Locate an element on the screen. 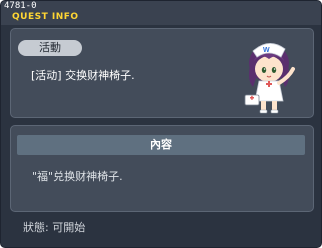 The width and height of the screenshot is (322, 248). window-title: QUEST INFO is located at coordinates (45, 17).